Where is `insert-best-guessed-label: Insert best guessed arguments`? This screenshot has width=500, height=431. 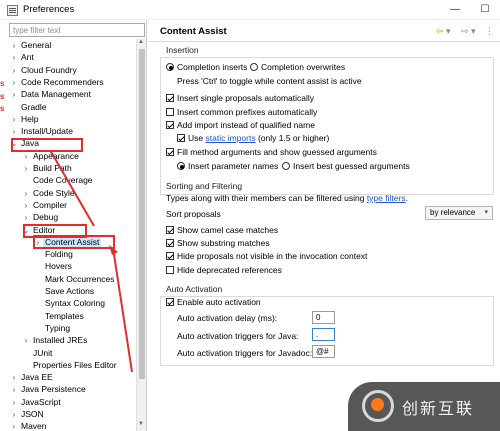
insert-best-guessed-label: Insert best guessed arguments is located at coordinates (351, 166).